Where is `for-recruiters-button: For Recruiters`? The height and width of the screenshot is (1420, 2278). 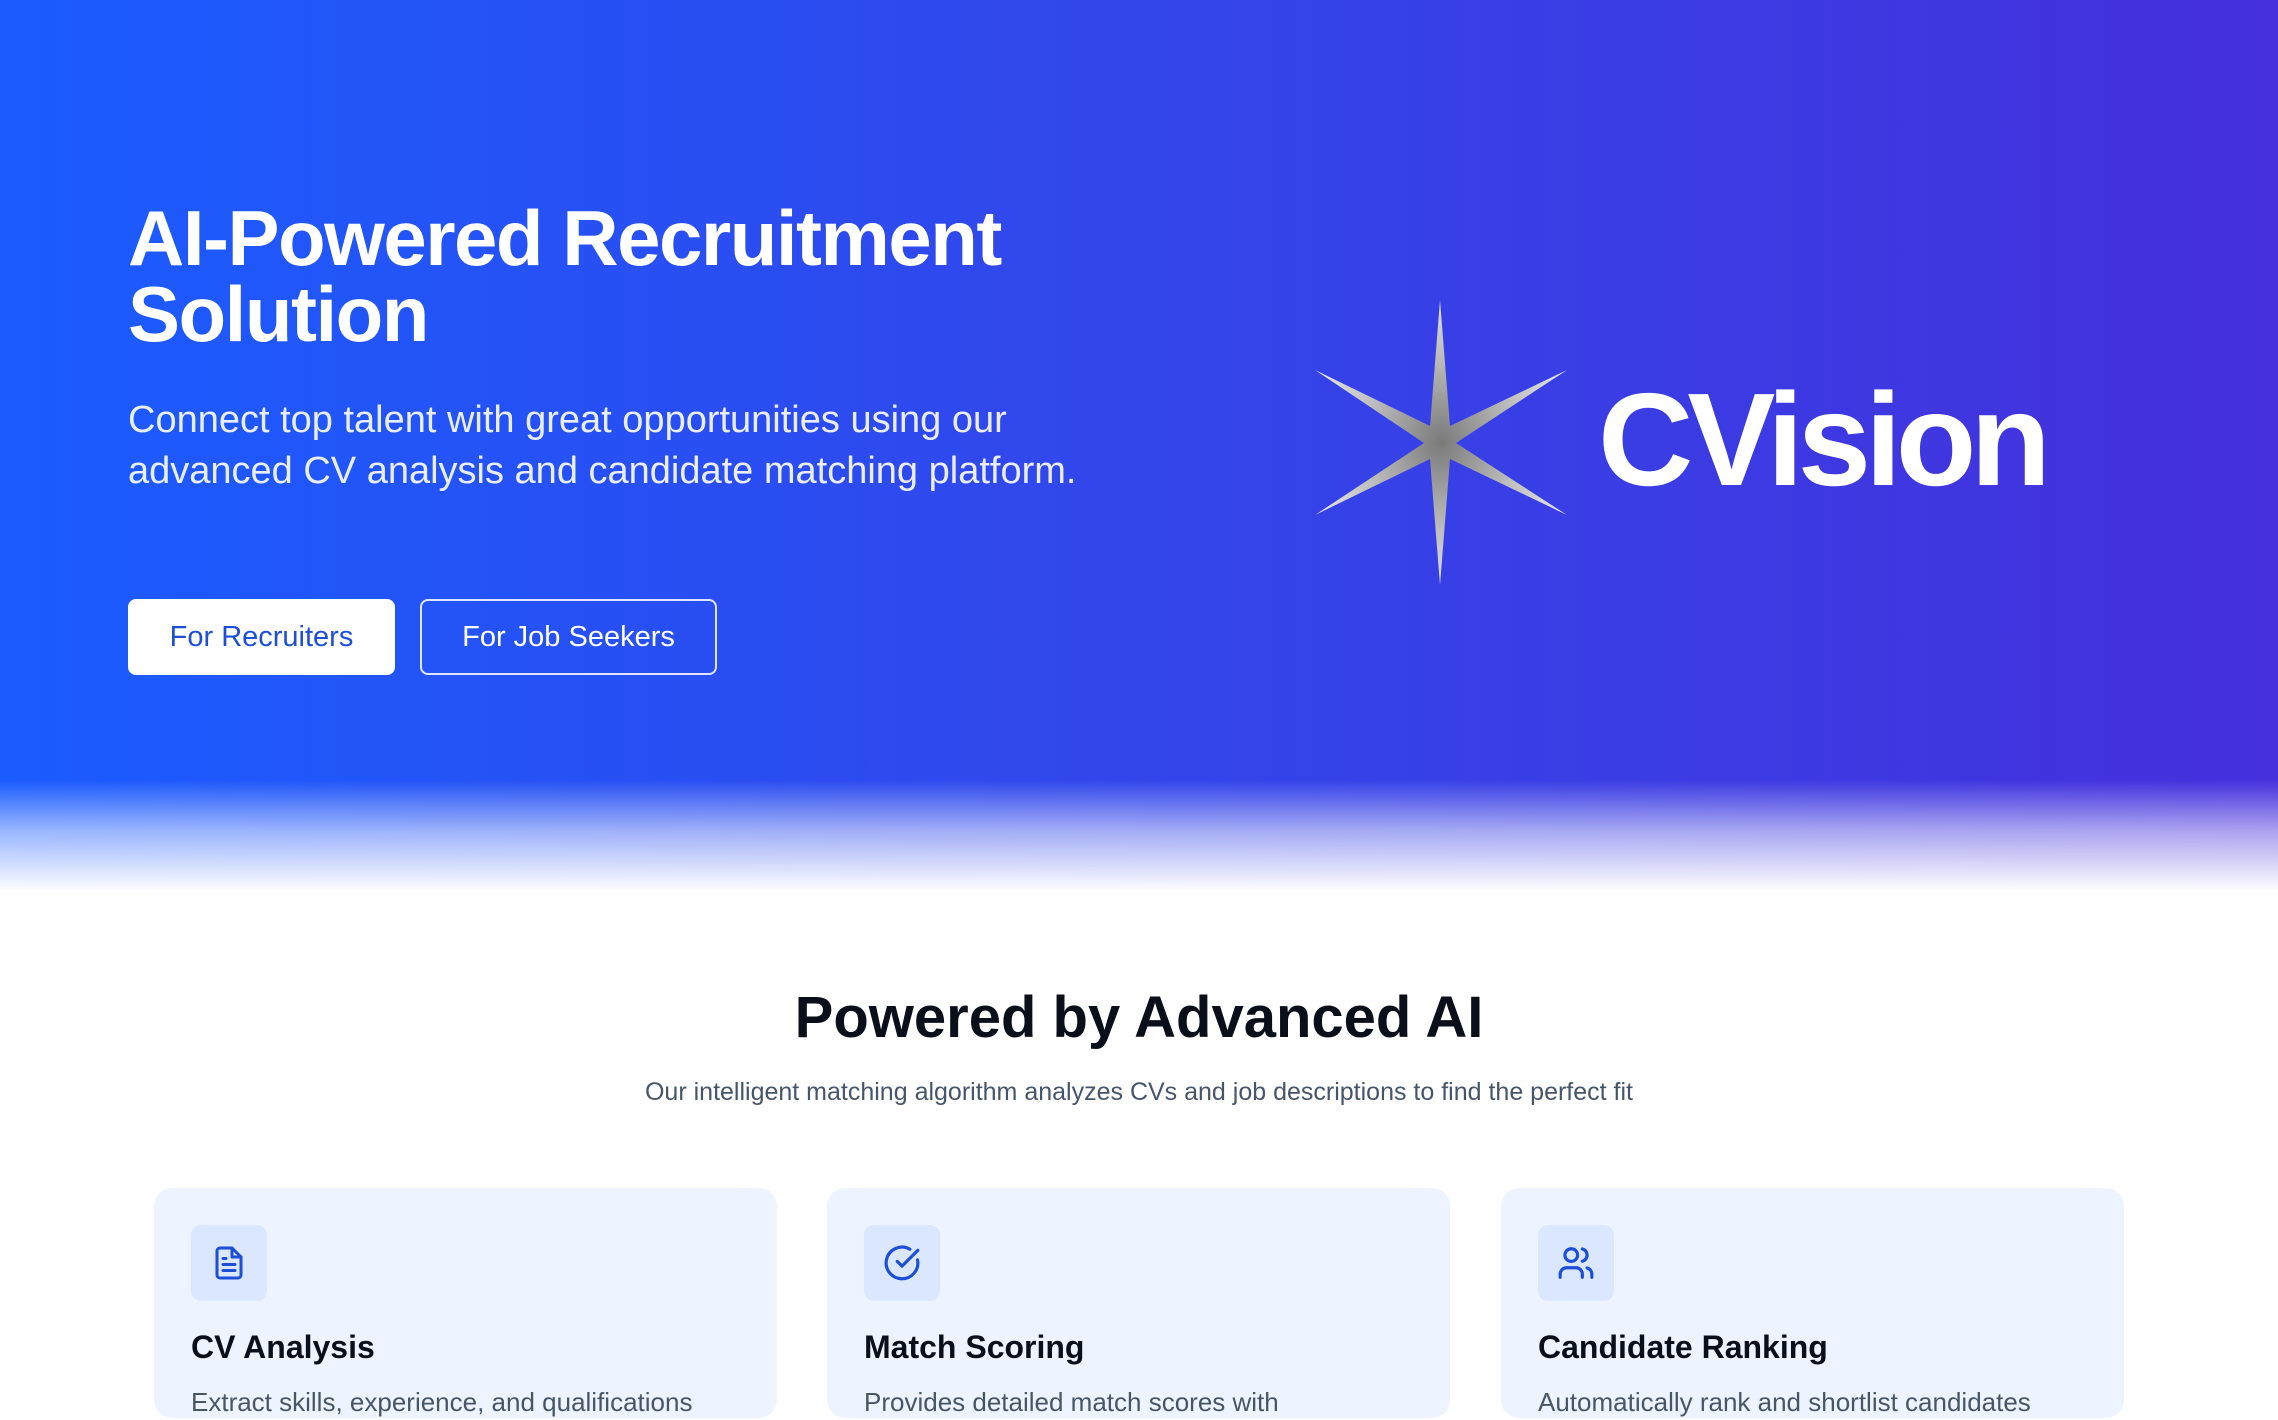 for-recruiters-button: For Recruiters is located at coordinates (261, 637).